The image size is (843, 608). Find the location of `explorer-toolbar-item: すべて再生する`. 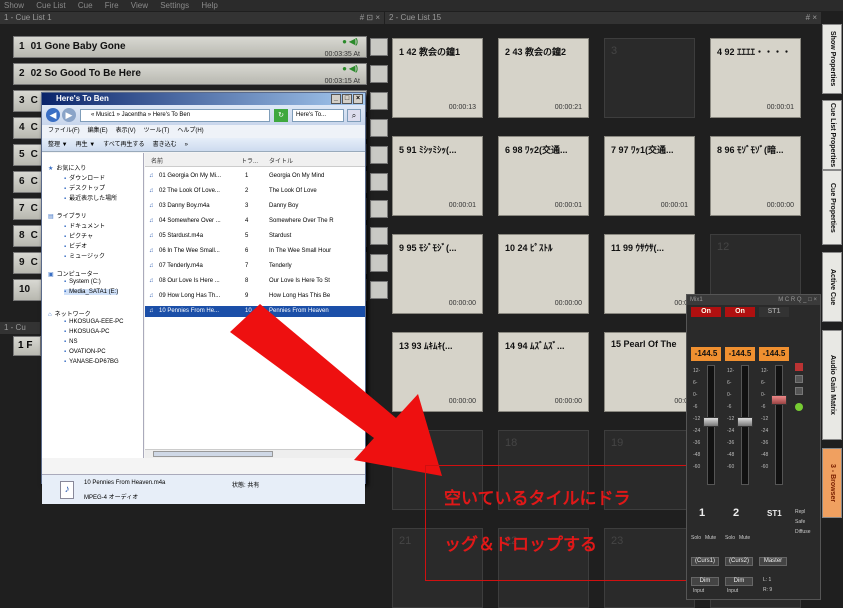

explorer-toolbar-item: すべて再生する is located at coordinates (123, 145).